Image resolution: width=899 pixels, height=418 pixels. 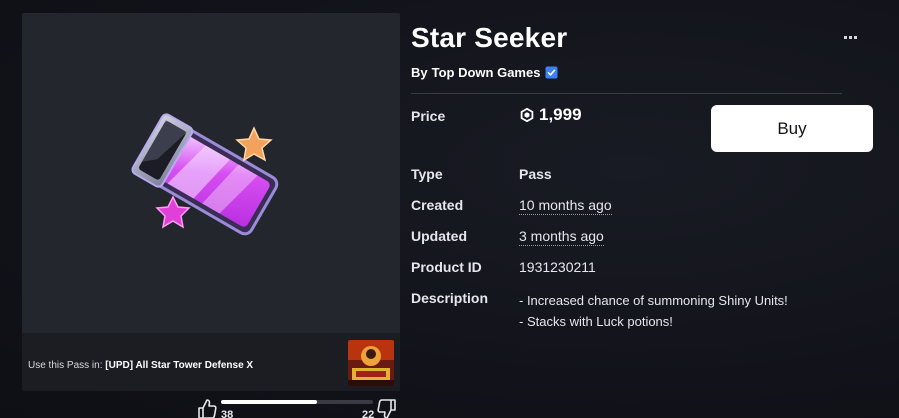 What do you see at coordinates (299, 407) in the screenshot?
I see `vote-section: 38 22` at bounding box center [299, 407].